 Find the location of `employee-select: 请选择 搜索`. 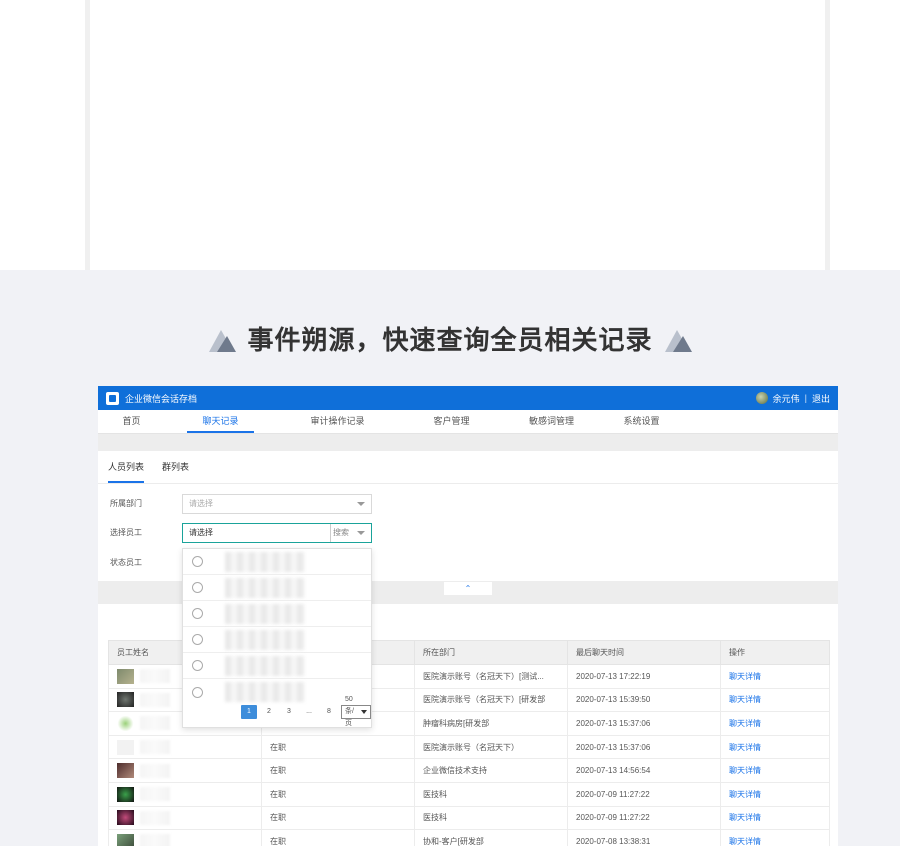

employee-select: 请选择 搜索 is located at coordinates (277, 533).